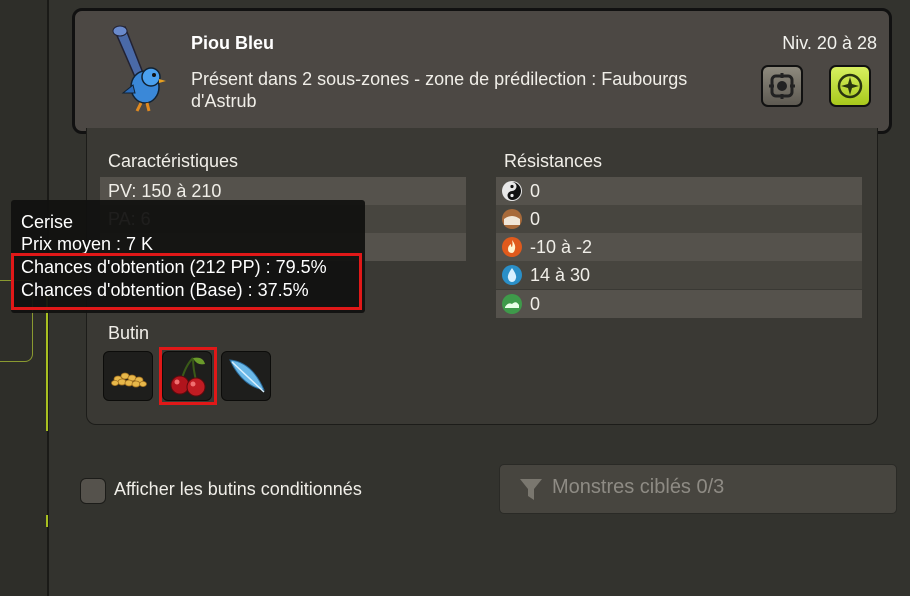  Describe the element at coordinates (561, 247) in the screenshot. I see `resistance-value: -10 à -2` at that location.